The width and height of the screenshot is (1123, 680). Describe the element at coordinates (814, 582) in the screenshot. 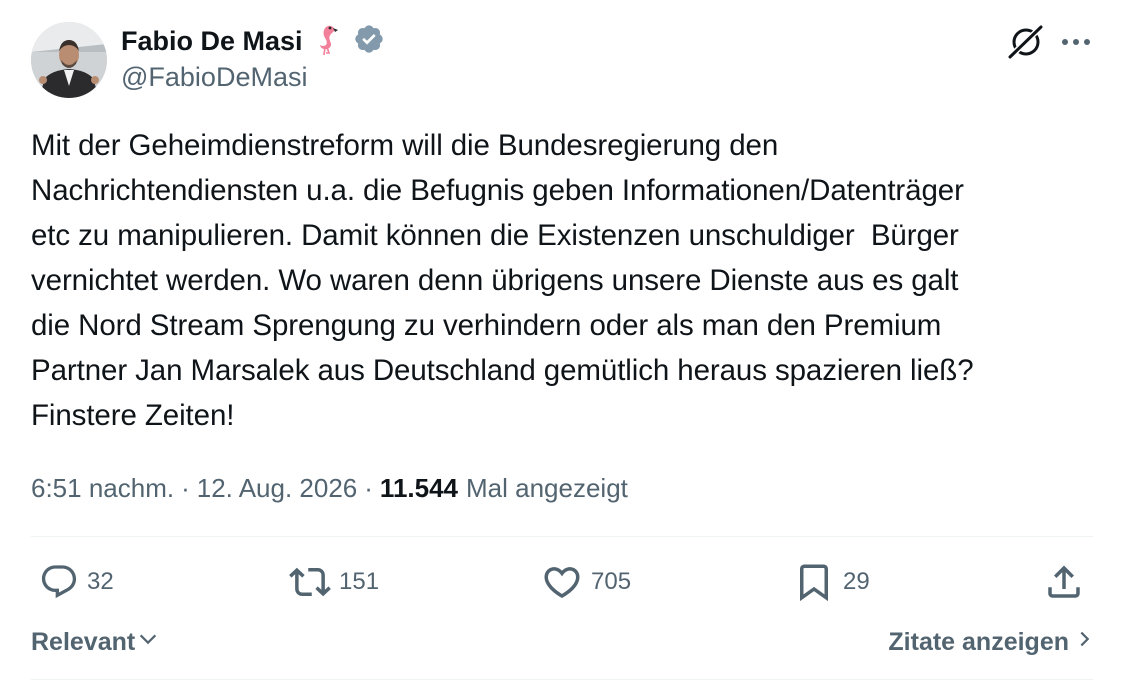

I see `bookmark-icon` at that location.